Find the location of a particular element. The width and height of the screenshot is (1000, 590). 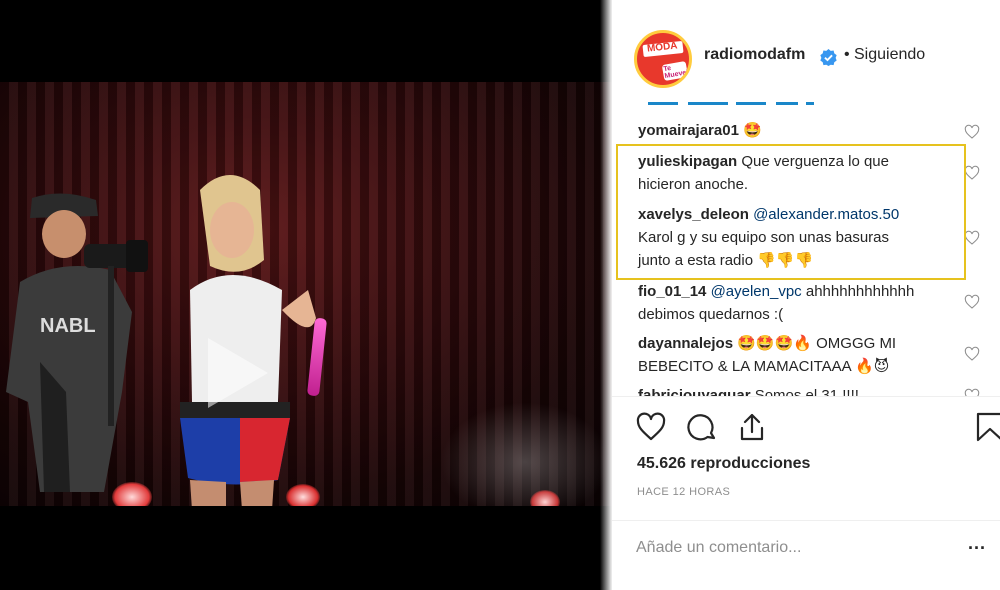

comment-item: fabriciouyaguar Somos el 31 !!!! is located at coordinates (798, 390).